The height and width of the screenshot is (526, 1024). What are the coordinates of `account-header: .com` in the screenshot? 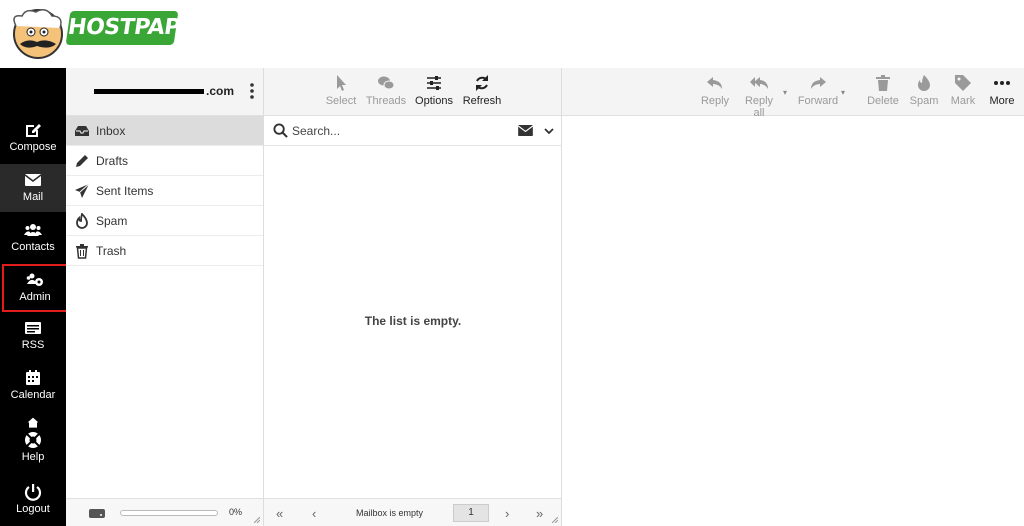 It's located at (164, 92).